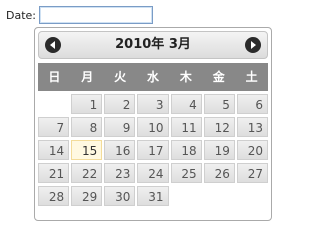 Image resolution: width=320 pixels, height=240 pixels. Describe the element at coordinates (21, 15) in the screenshot. I see `date-label: Date:` at that location.